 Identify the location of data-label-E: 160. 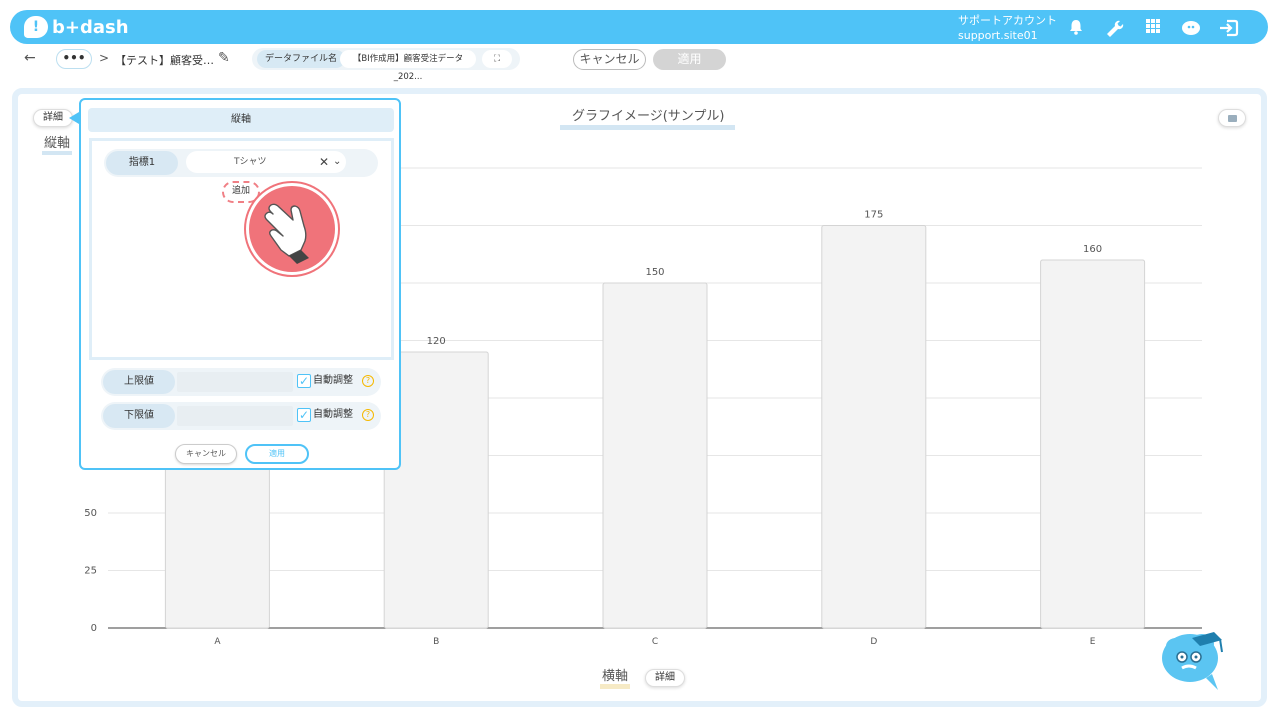
(1092, 249).